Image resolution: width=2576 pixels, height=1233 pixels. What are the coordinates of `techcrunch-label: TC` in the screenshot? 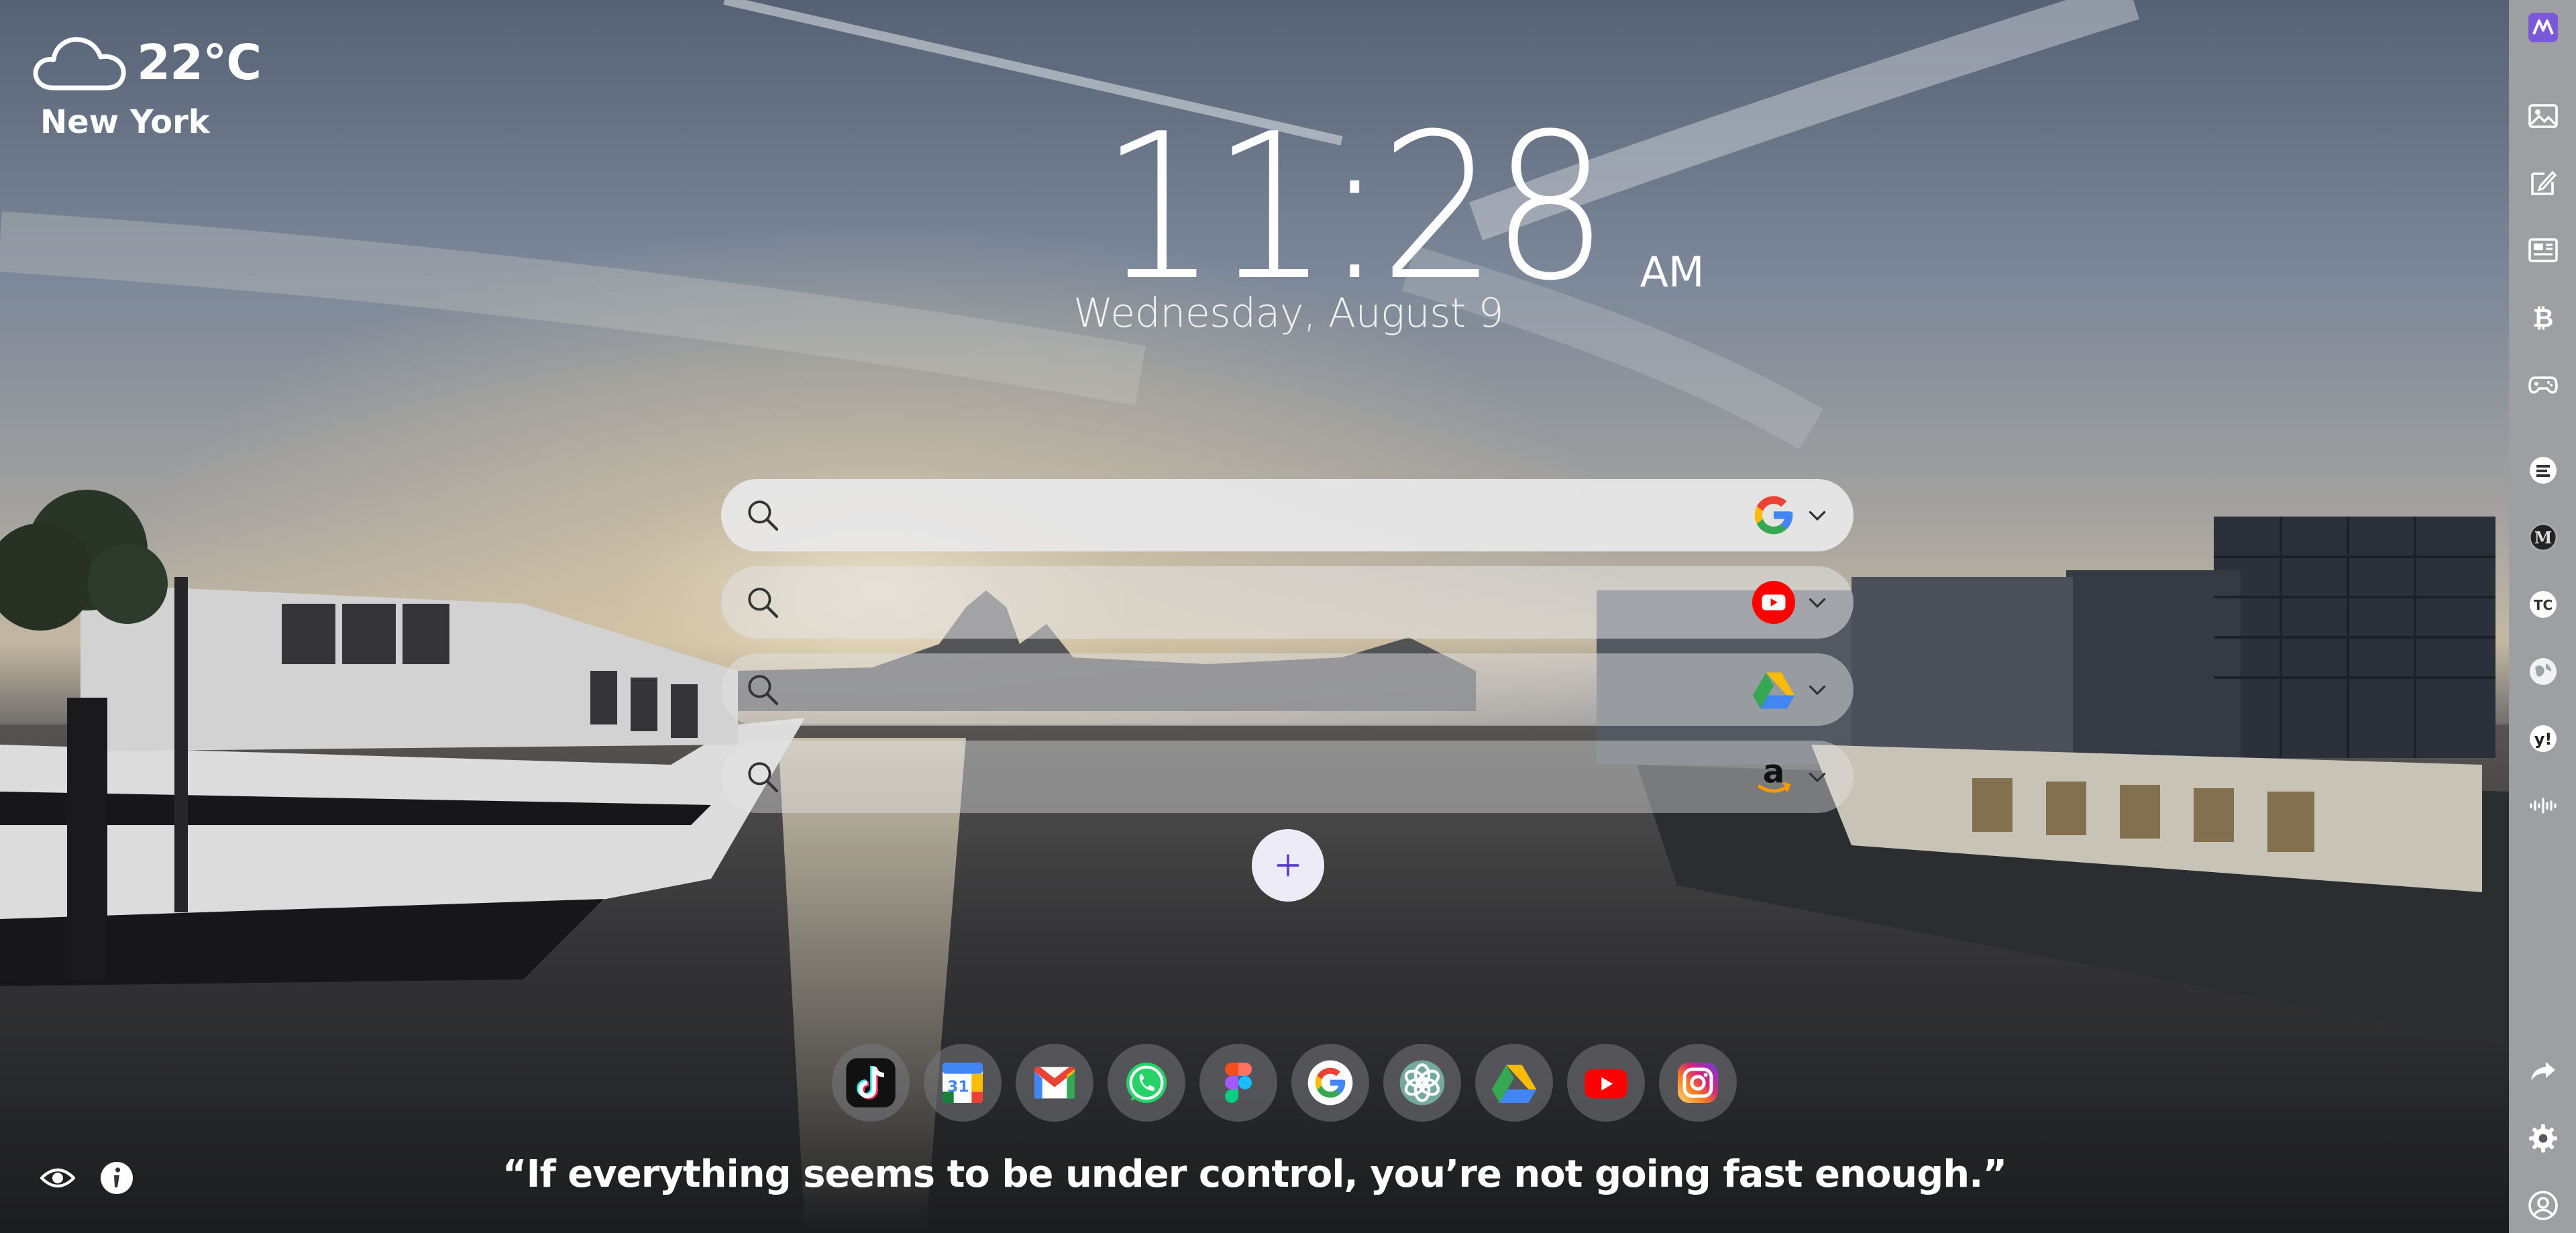 It's located at (2543, 605).